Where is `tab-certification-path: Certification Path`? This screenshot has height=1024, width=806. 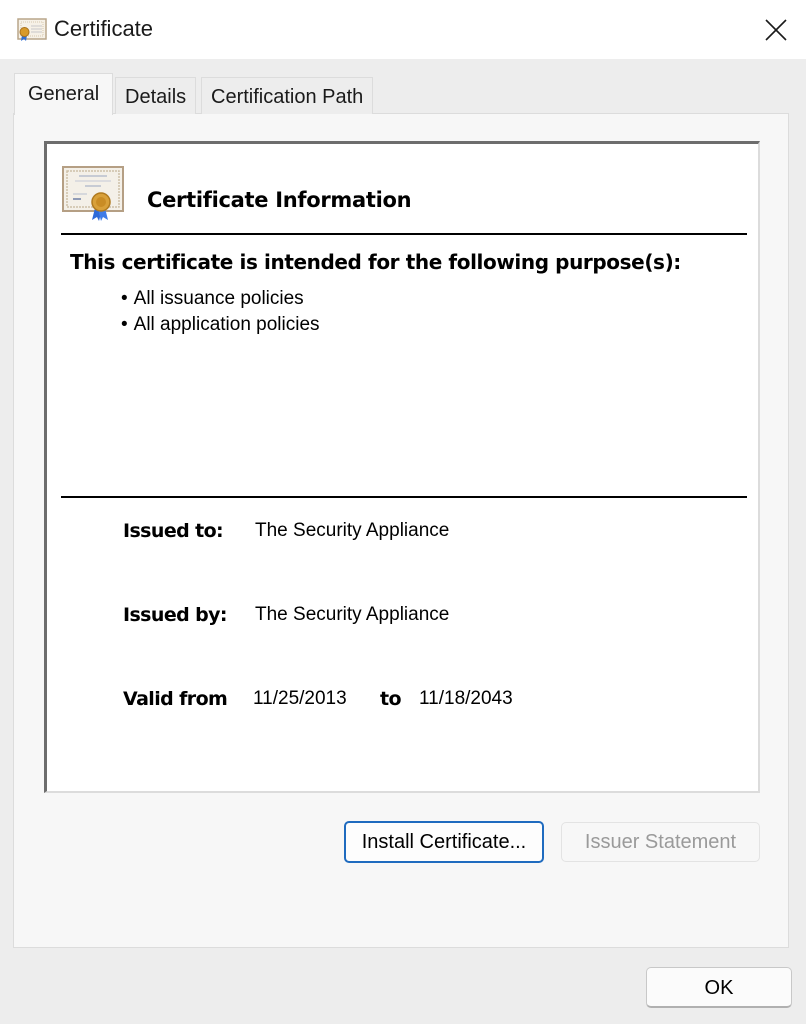 tab-certification-path: Certification Path is located at coordinates (287, 95).